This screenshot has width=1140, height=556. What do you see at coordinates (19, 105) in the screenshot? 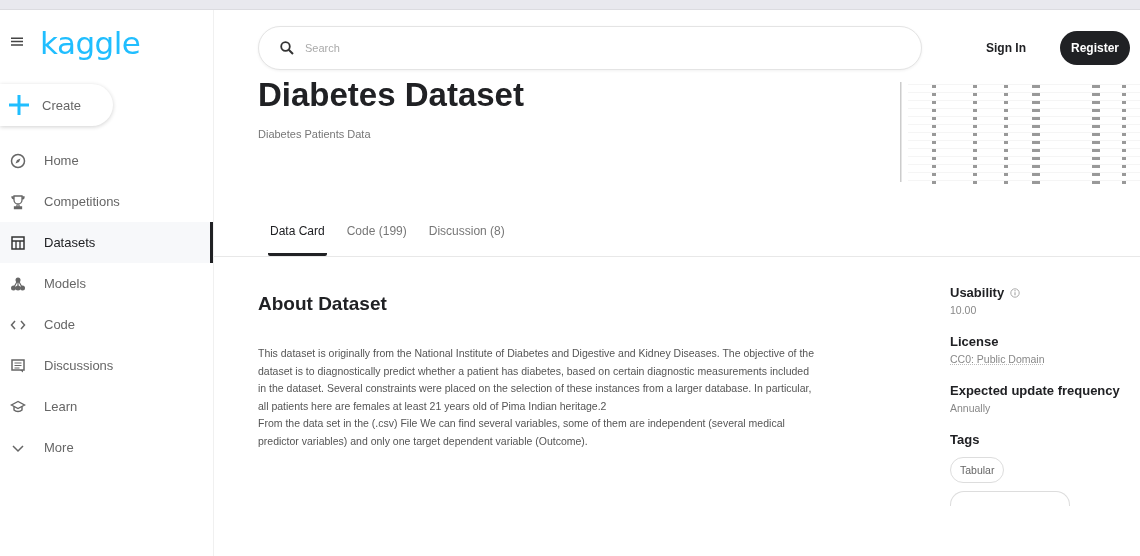
I see `plus-icon` at bounding box center [19, 105].